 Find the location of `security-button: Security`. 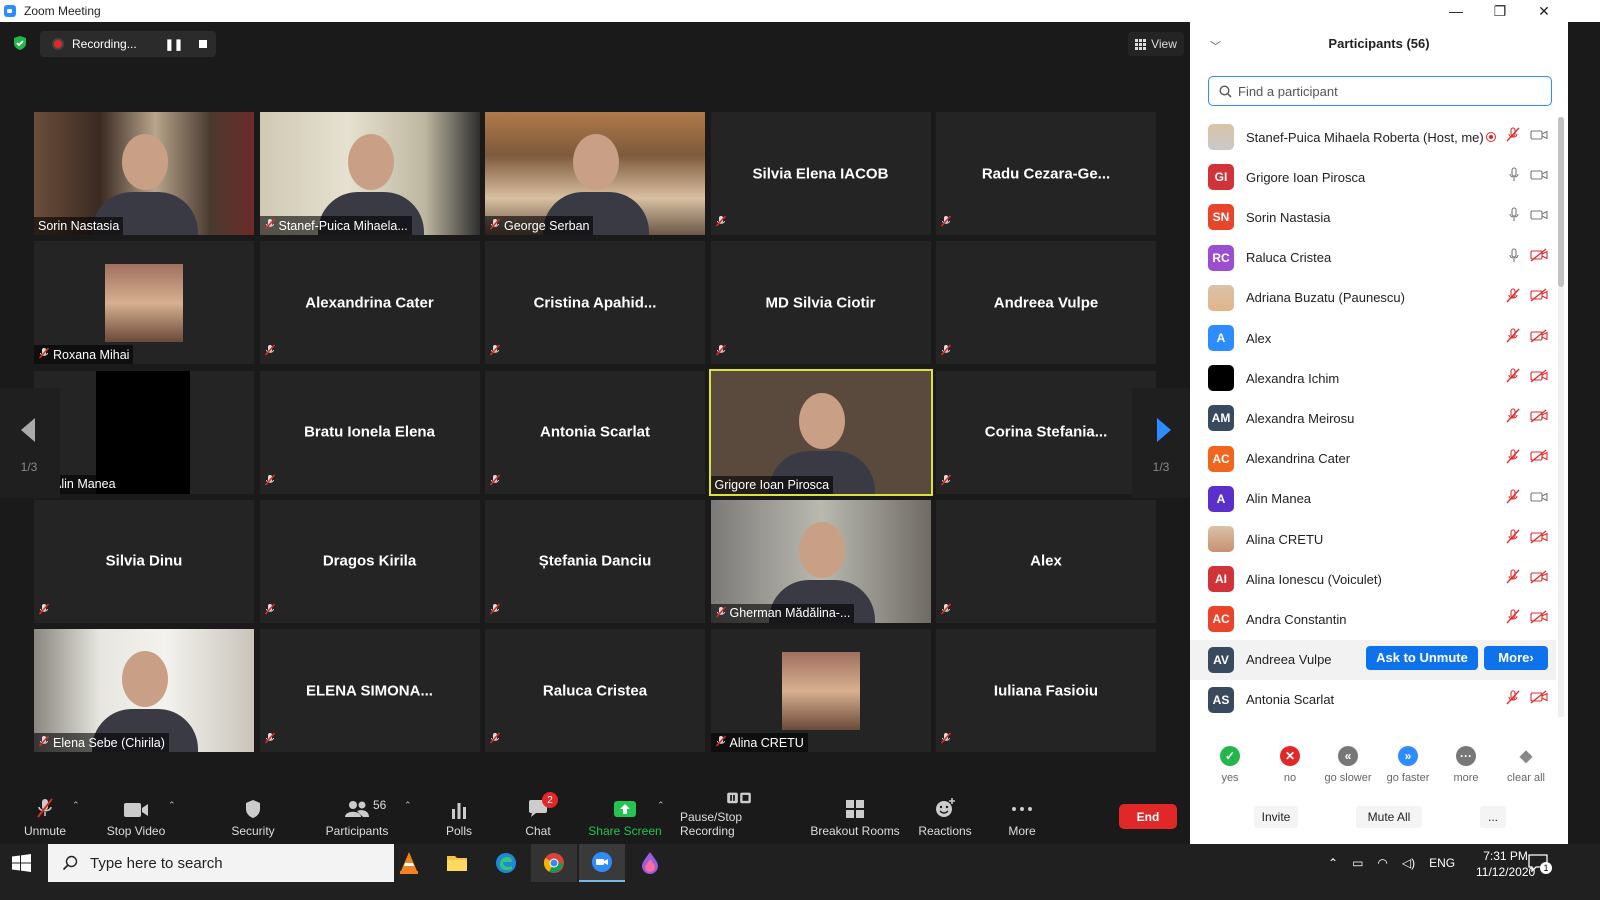

security-button: Security is located at coordinates (253, 818).